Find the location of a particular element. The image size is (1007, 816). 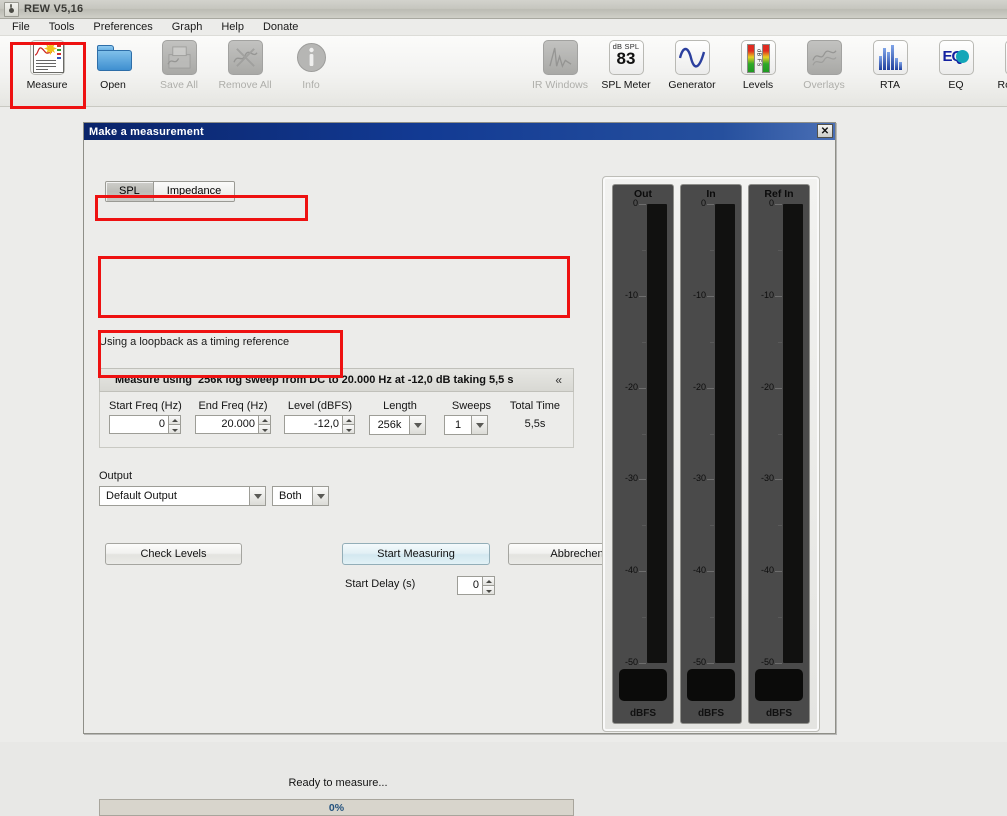

eq-icon: EQ is located at coordinates (956, 57).